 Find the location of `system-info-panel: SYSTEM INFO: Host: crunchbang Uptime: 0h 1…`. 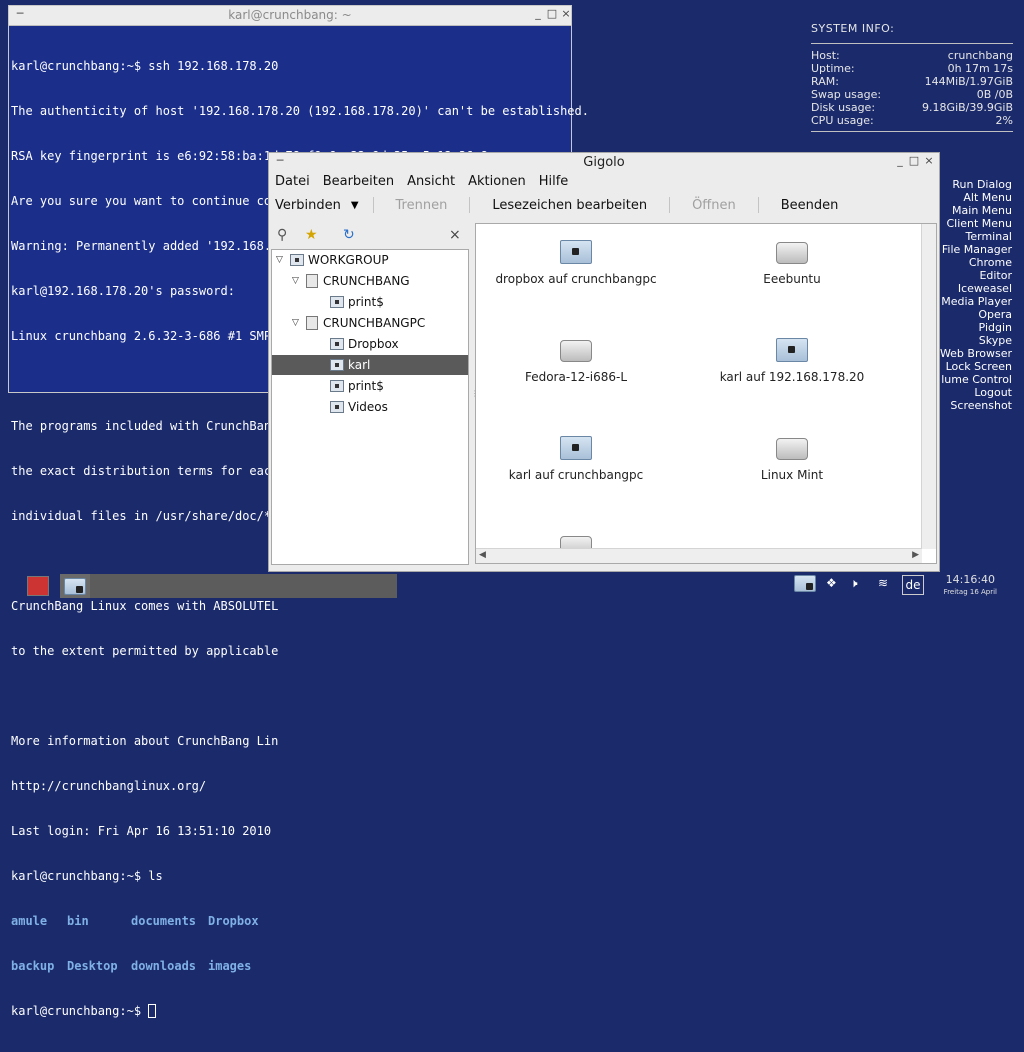

system-info-panel: SYSTEM INFO: Host: crunchbang Uptime: 0h 1… is located at coordinates (912, 79).